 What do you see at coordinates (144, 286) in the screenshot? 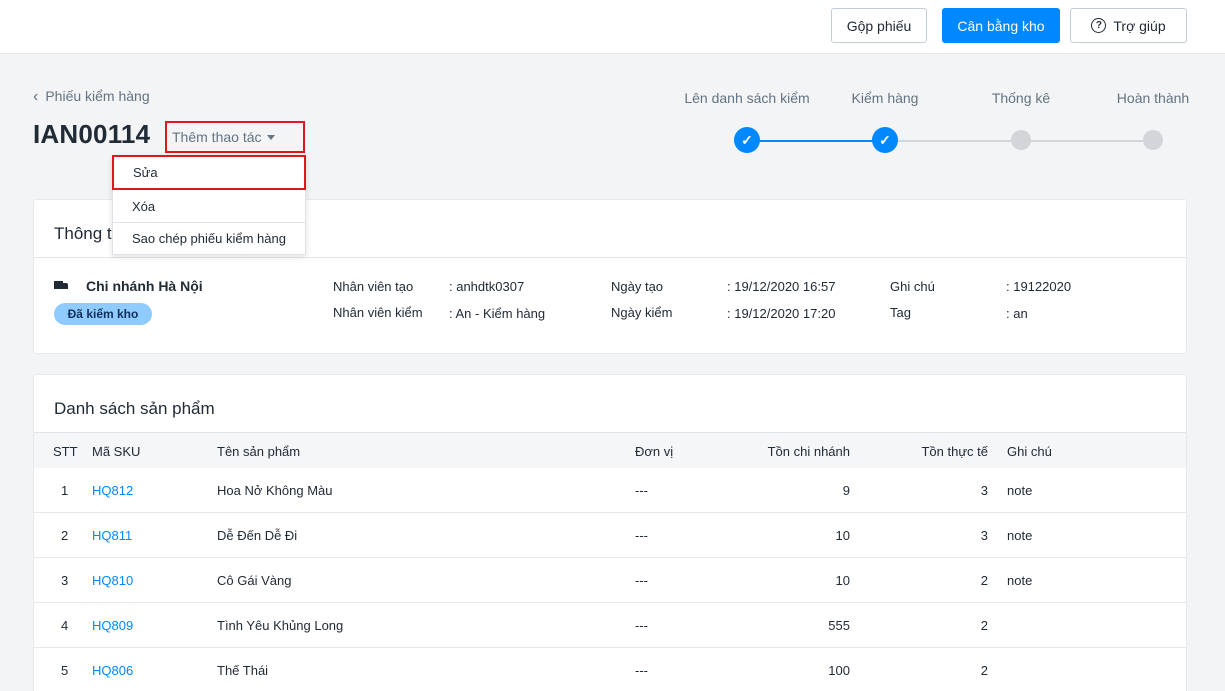
I see `branch-name-text: Chi nhánh Hà Nội` at bounding box center [144, 286].